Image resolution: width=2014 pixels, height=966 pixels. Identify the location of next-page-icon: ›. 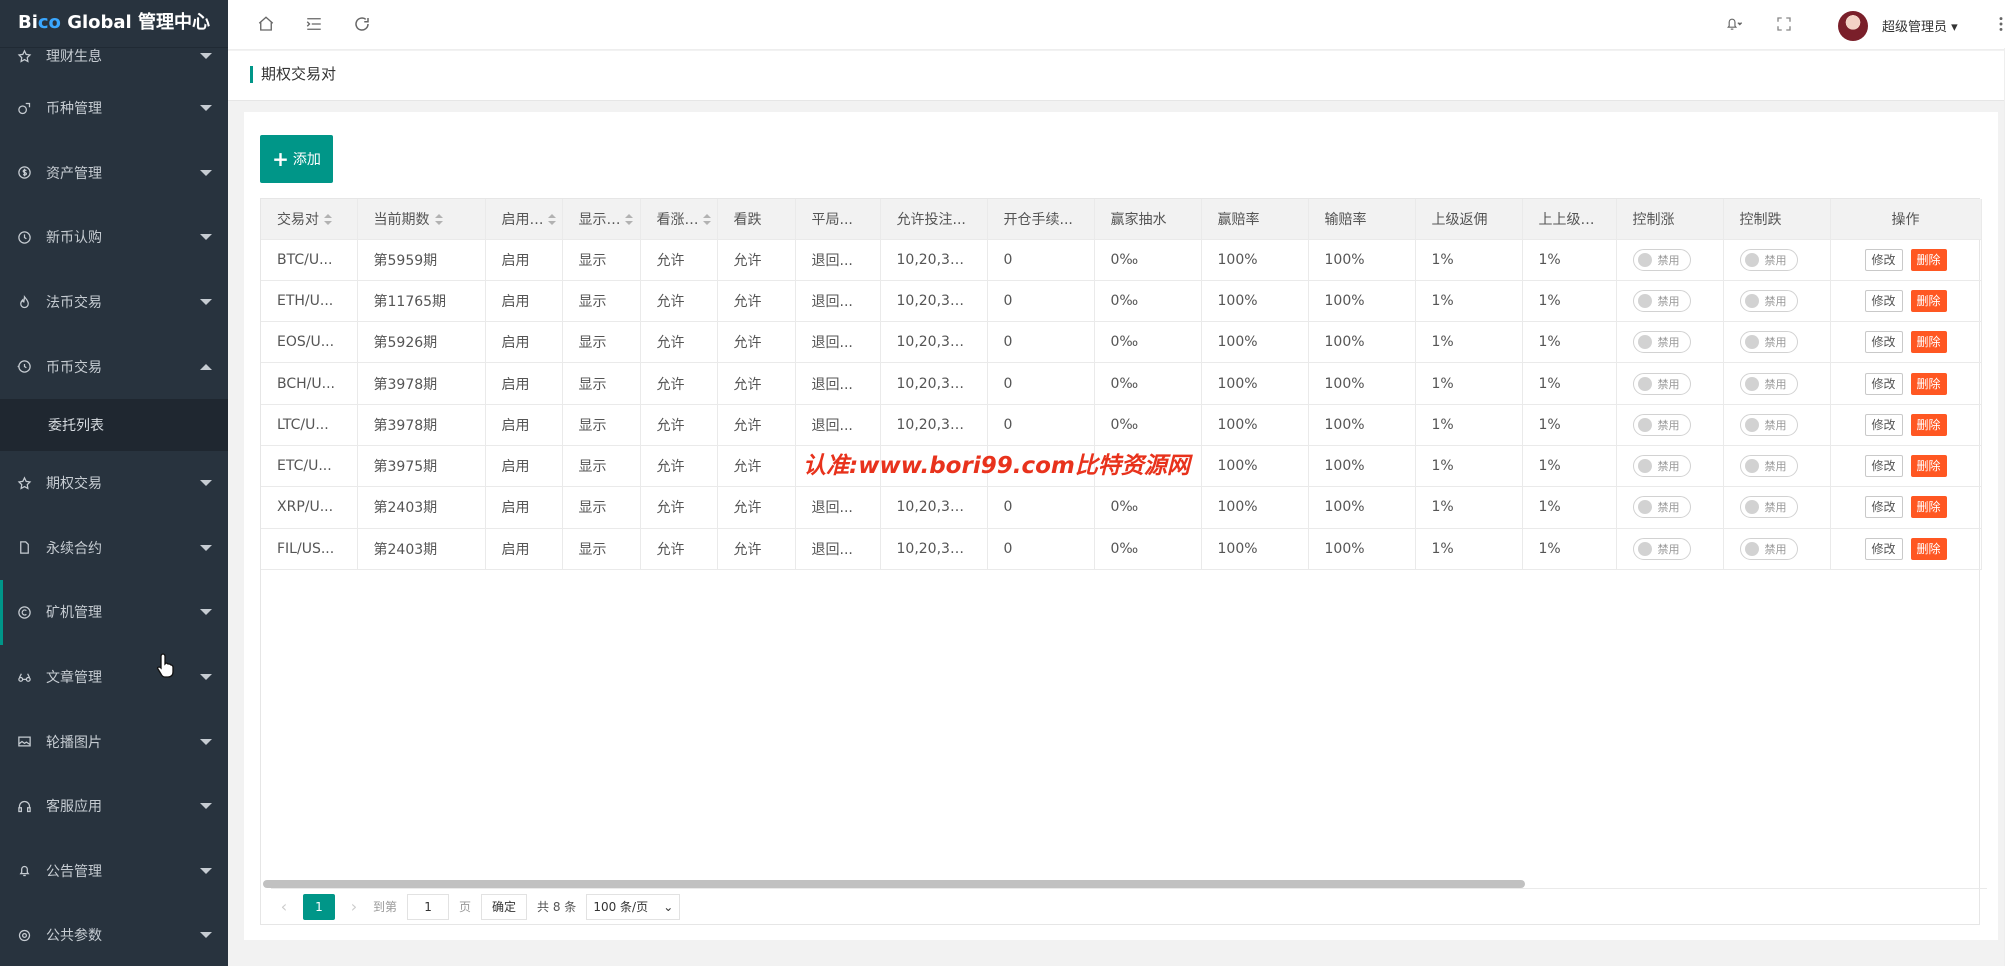
(354, 906).